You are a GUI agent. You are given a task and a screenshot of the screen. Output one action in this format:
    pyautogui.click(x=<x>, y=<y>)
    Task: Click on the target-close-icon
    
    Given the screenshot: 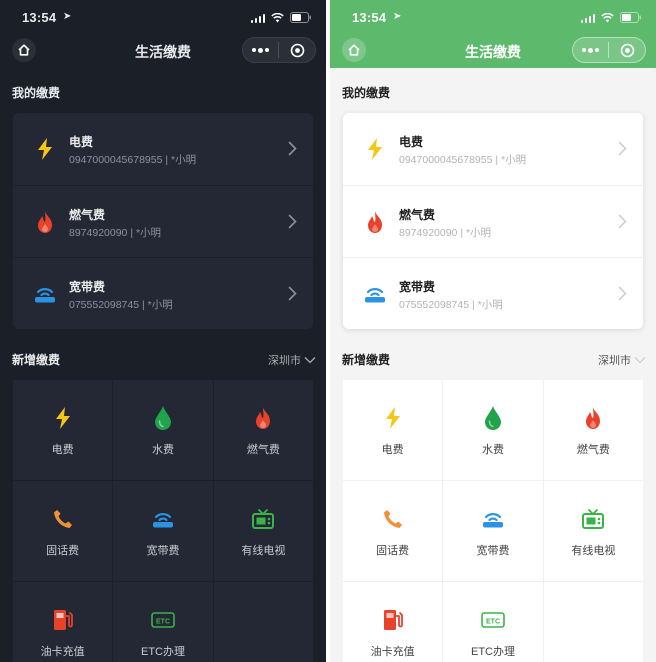 What is the action you would take?
    pyautogui.click(x=297, y=50)
    